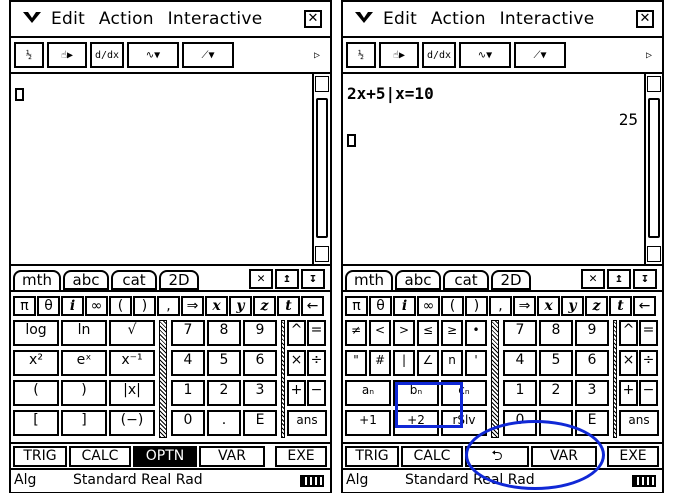 The image size is (673, 493). What do you see at coordinates (645, 279) in the screenshot?
I see `keyboard-down-icon: ↧` at bounding box center [645, 279].